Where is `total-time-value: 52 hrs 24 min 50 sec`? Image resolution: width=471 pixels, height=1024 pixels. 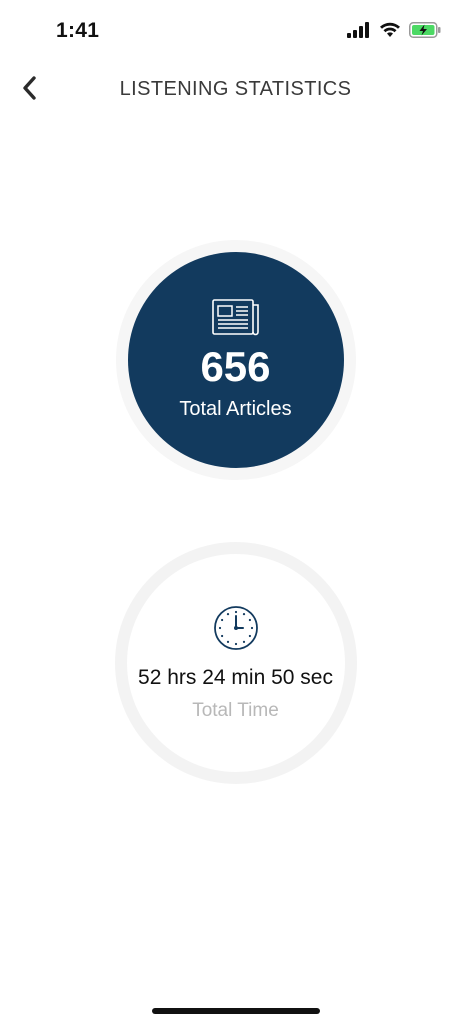 total-time-value: 52 hrs 24 min 50 sec is located at coordinates (235, 677).